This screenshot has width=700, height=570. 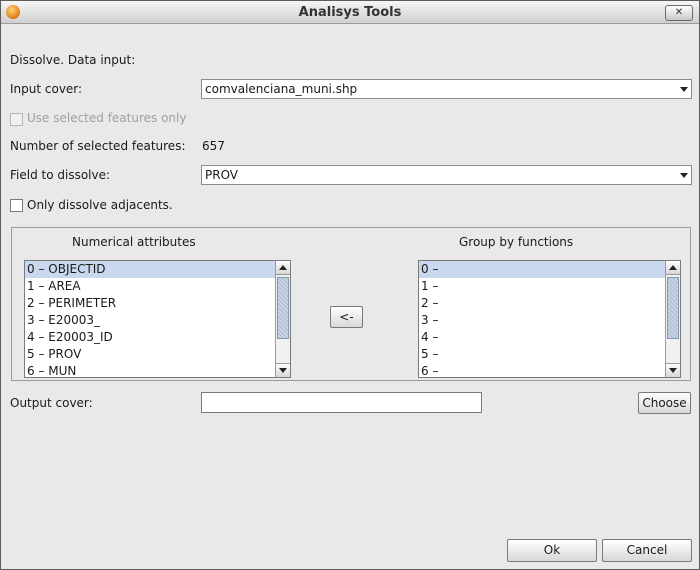 I want to click on list-item: 3 –, so click(x=549, y=320).